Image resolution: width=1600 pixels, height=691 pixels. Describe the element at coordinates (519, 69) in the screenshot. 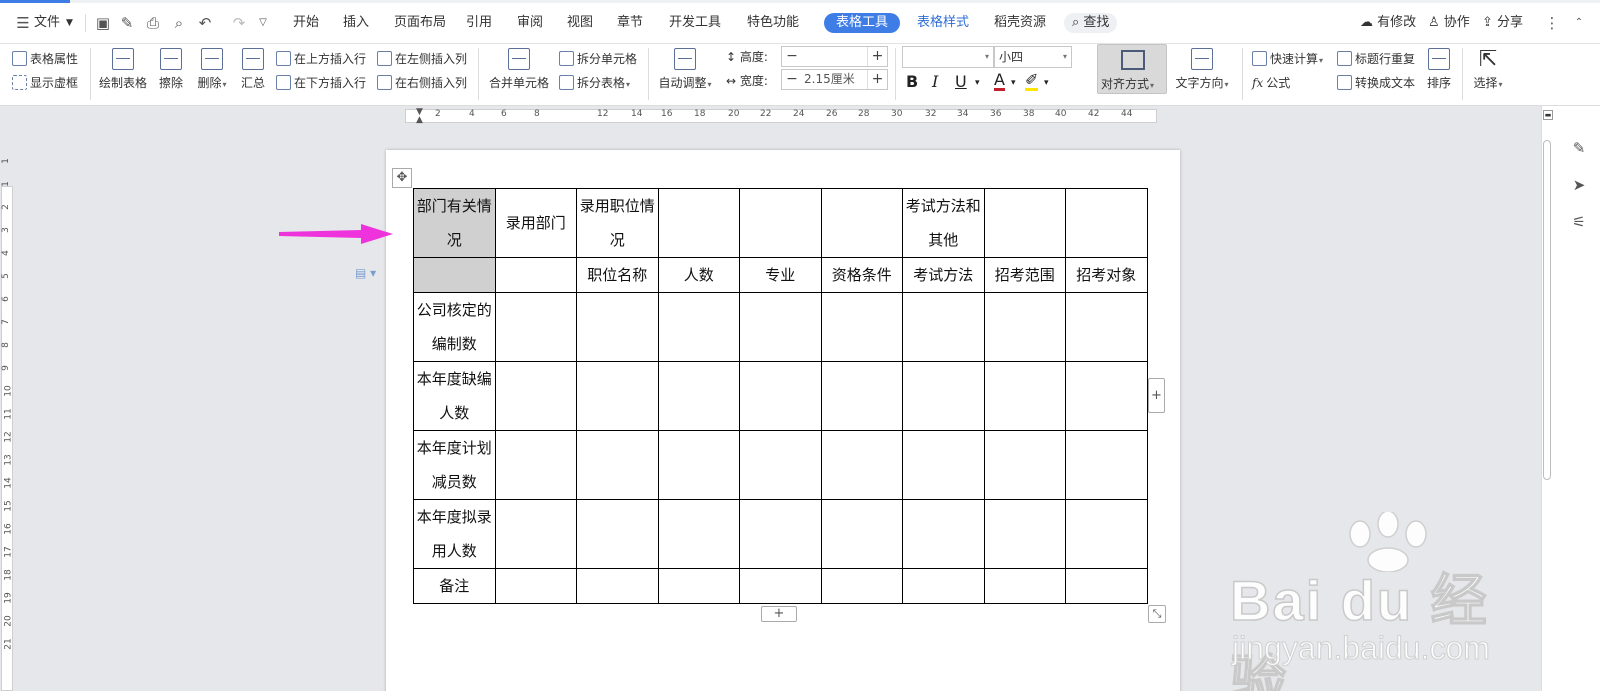

I see `merge-cells-button: 合并单元格` at that location.